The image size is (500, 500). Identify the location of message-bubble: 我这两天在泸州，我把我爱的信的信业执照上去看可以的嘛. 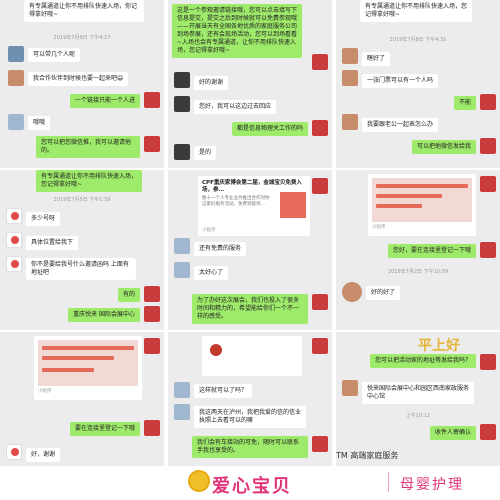
(250, 417).